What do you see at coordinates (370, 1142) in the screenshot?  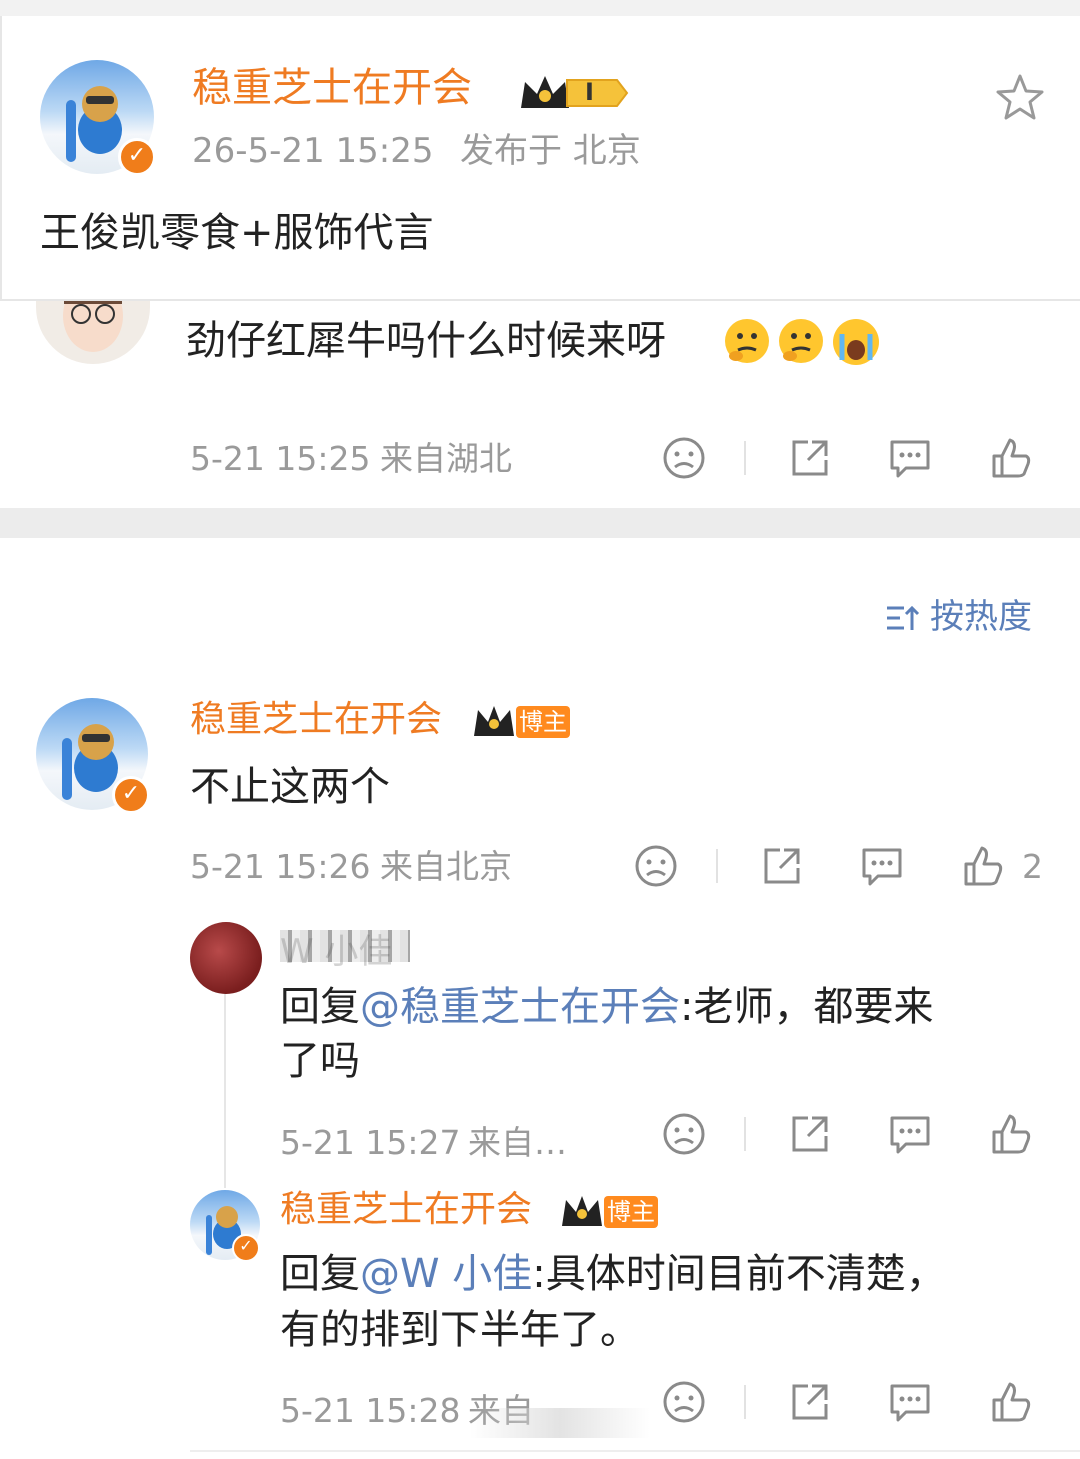 I see `reply-time: 5-21 15:27` at bounding box center [370, 1142].